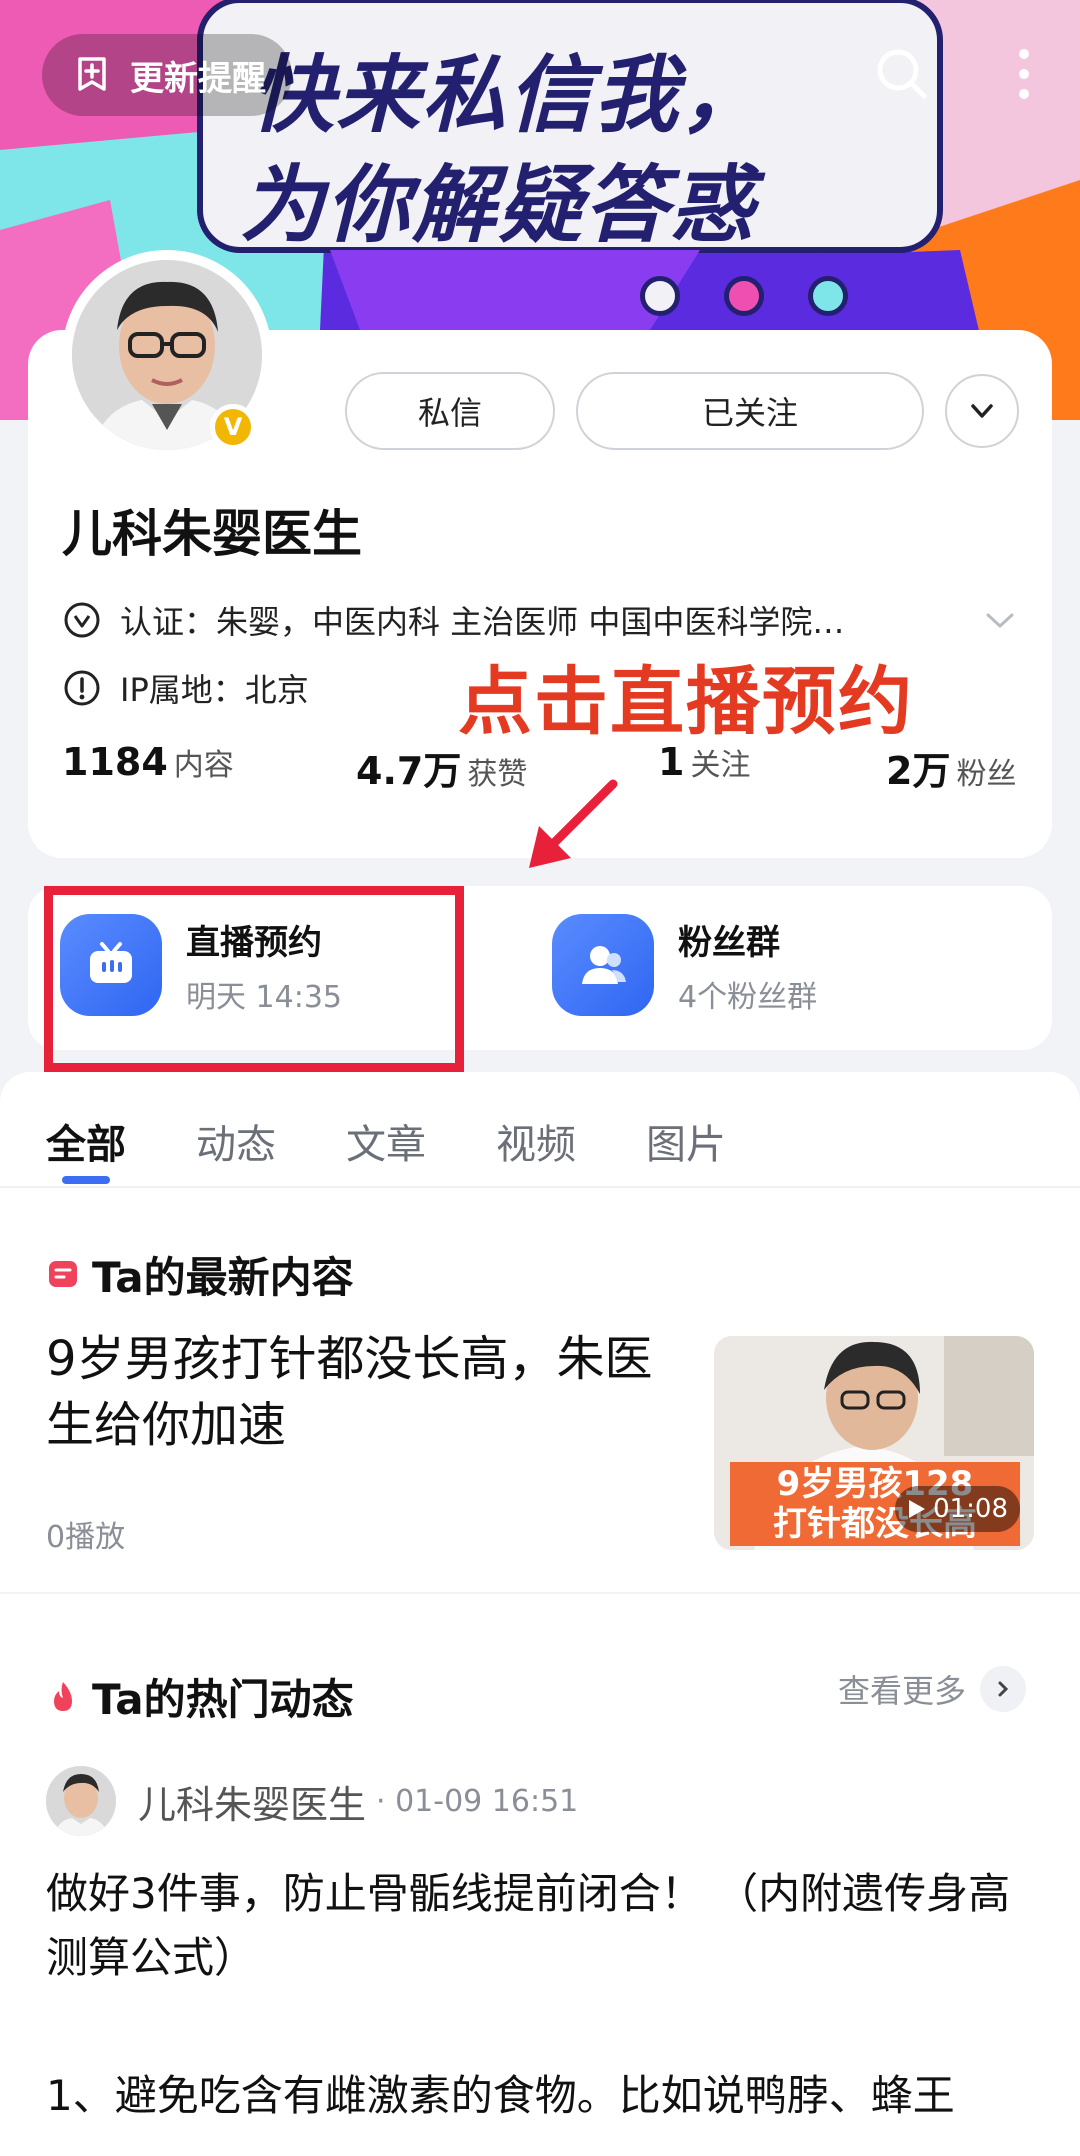 The width and height of the screenshot is (1080, 2156). I want to click on stat-label: 获赞, so click(497, 774).